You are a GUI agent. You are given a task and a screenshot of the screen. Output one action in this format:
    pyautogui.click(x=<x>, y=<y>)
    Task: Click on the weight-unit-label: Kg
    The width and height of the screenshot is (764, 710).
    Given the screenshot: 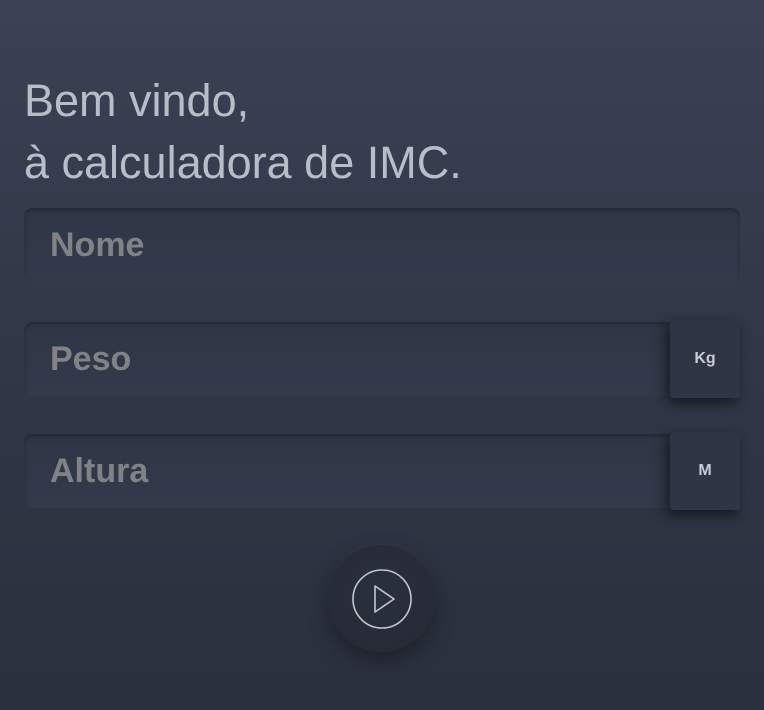 What is the action you would take?
    pyautogui.click(x=705, y=359)
    